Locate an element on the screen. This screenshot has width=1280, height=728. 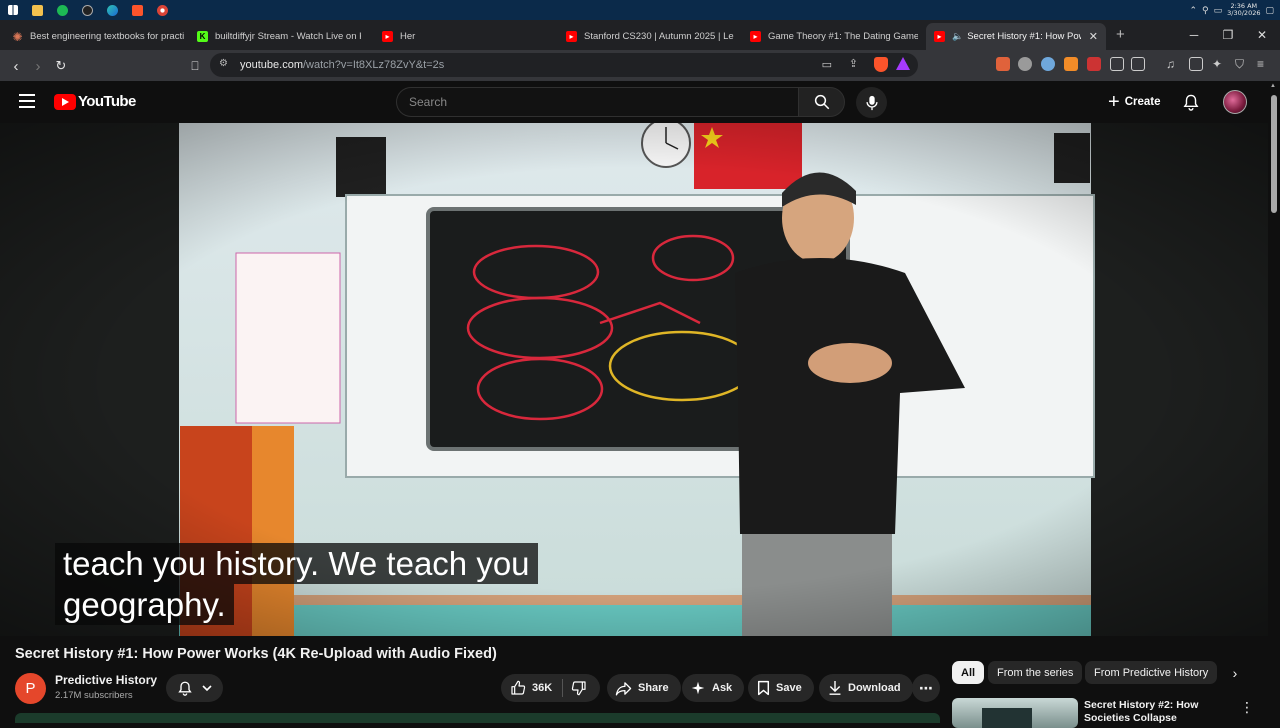
close-window-button: ✕ is located at coordinates (1262, 35).